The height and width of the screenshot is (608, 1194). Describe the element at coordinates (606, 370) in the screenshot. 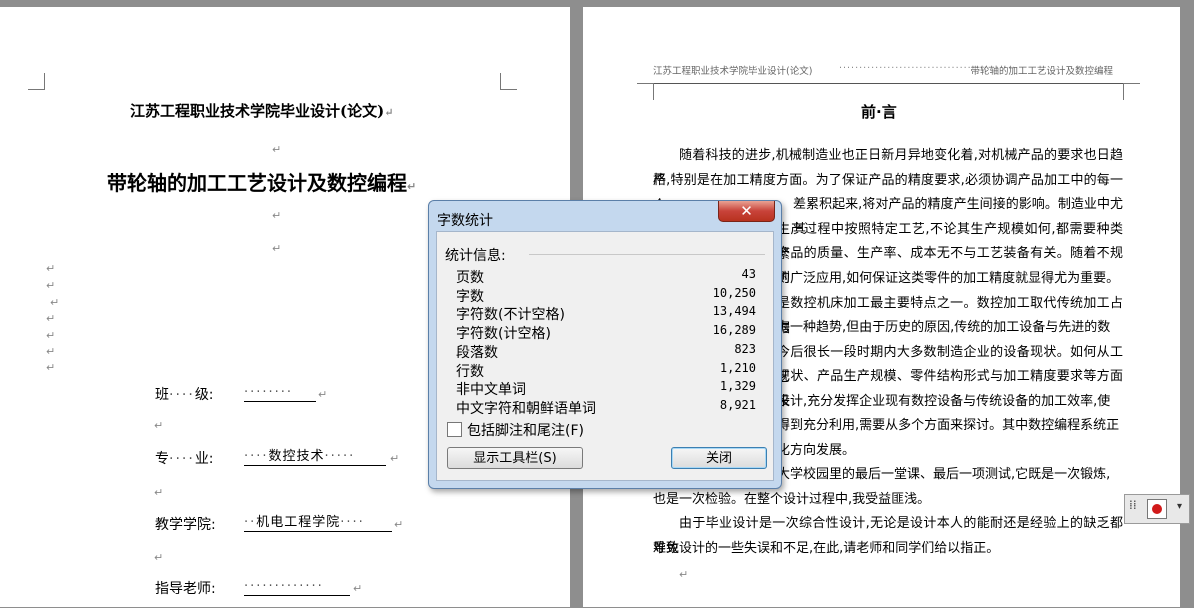

I see `stat-row-lines: 行数 1,210` at that location.